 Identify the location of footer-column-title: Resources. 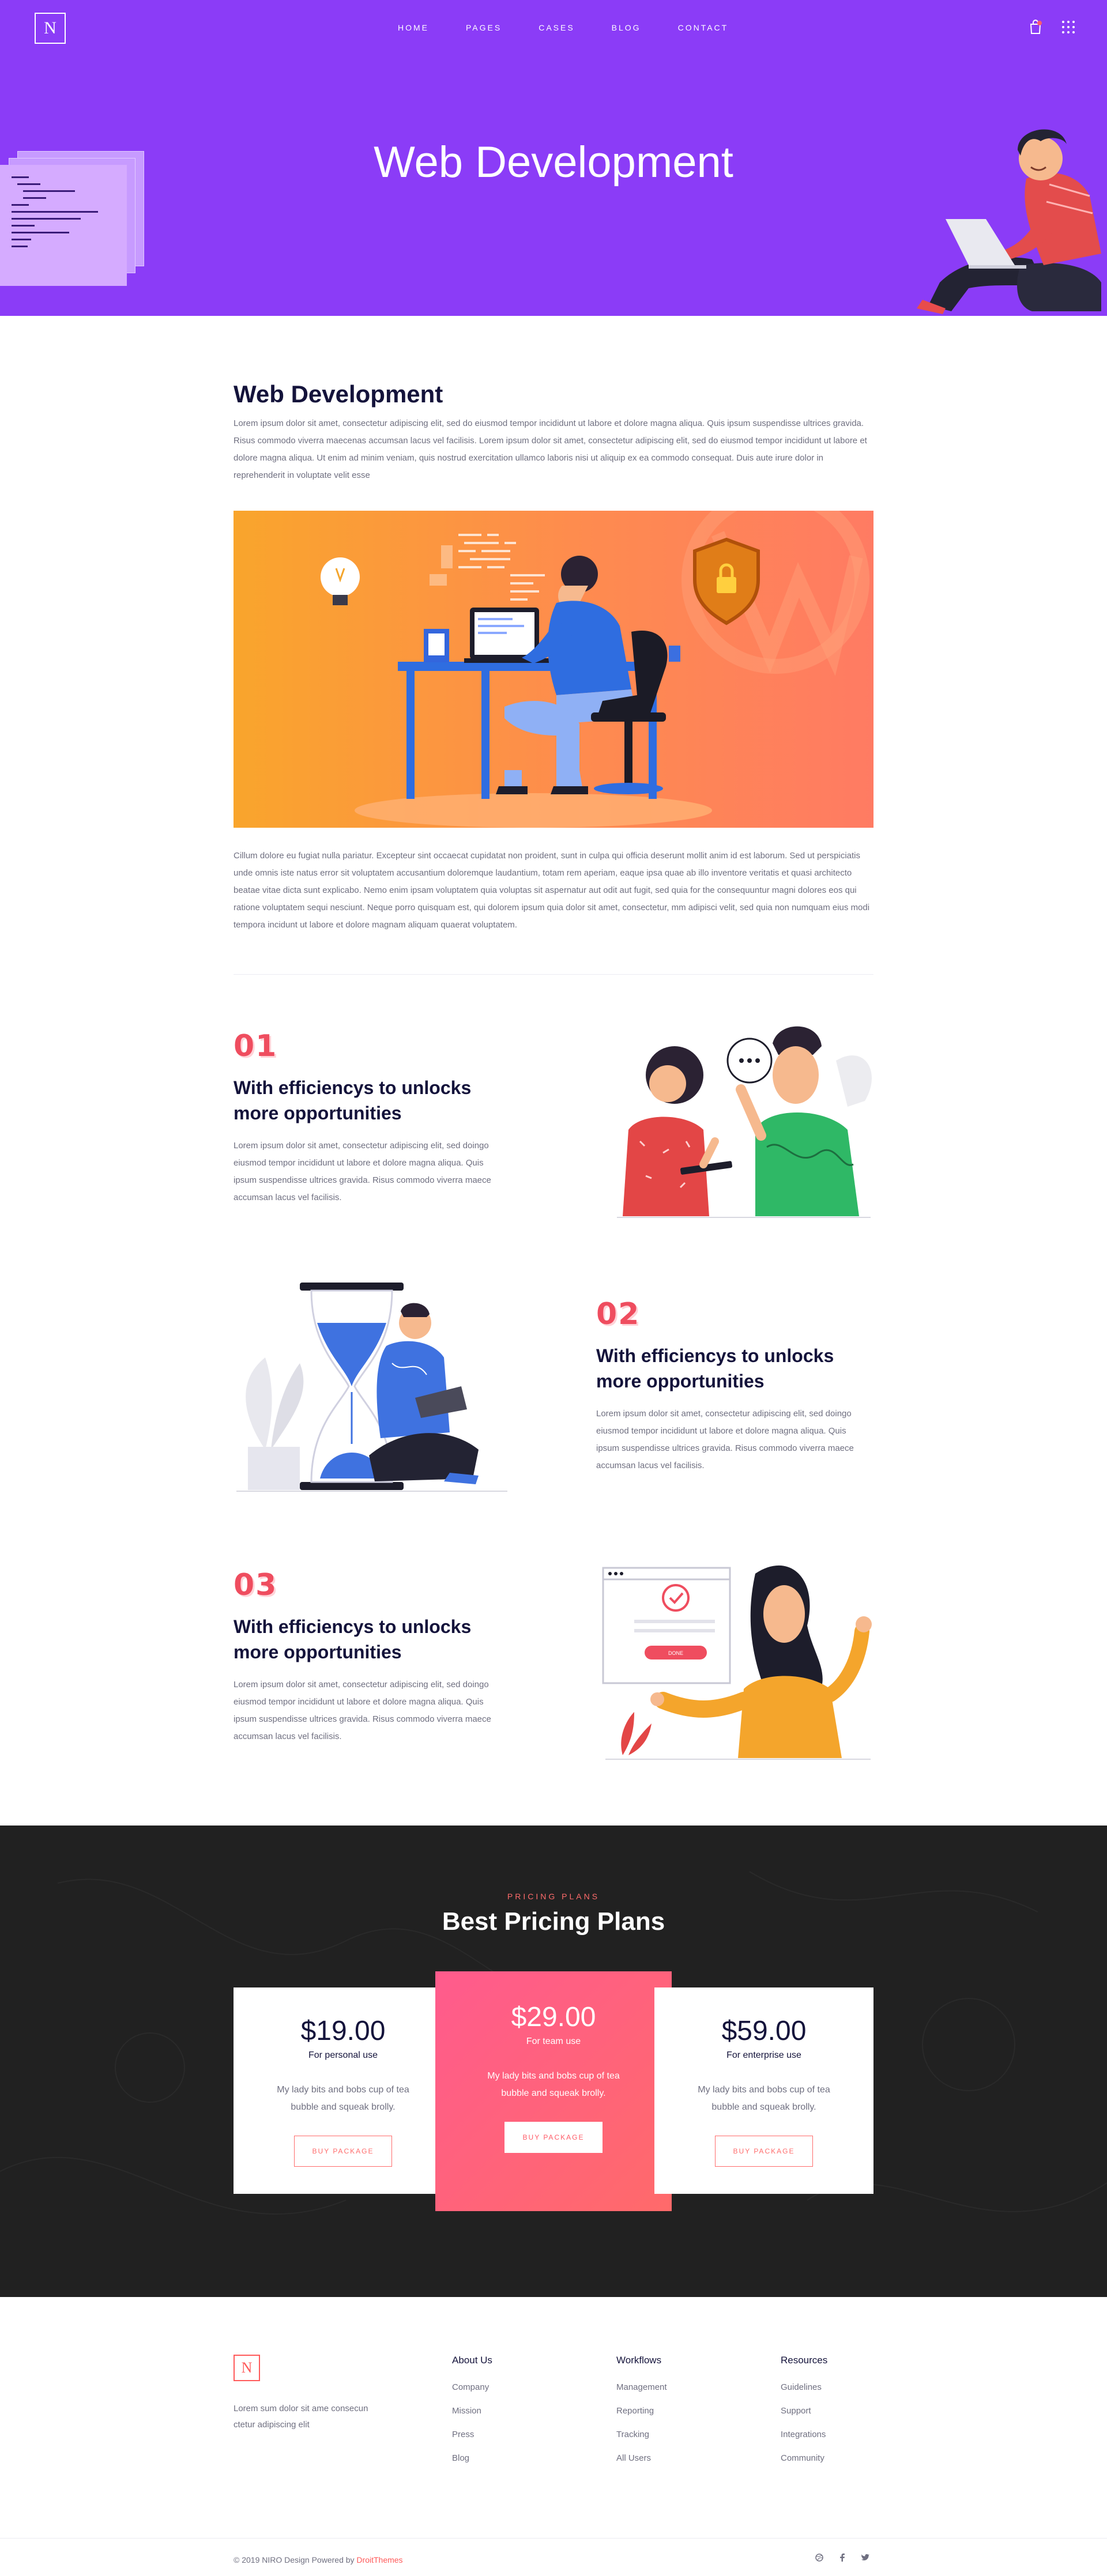
(804, 2360).